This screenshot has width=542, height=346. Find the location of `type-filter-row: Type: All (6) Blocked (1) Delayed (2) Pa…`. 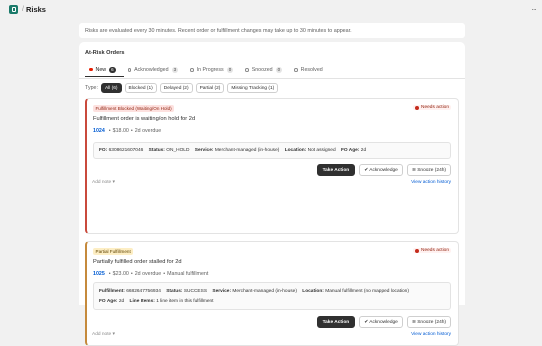

type-filter-row: Type: All (6) Blocked (1) Delayed (2) Pa… is located at coordinates (183, 88).